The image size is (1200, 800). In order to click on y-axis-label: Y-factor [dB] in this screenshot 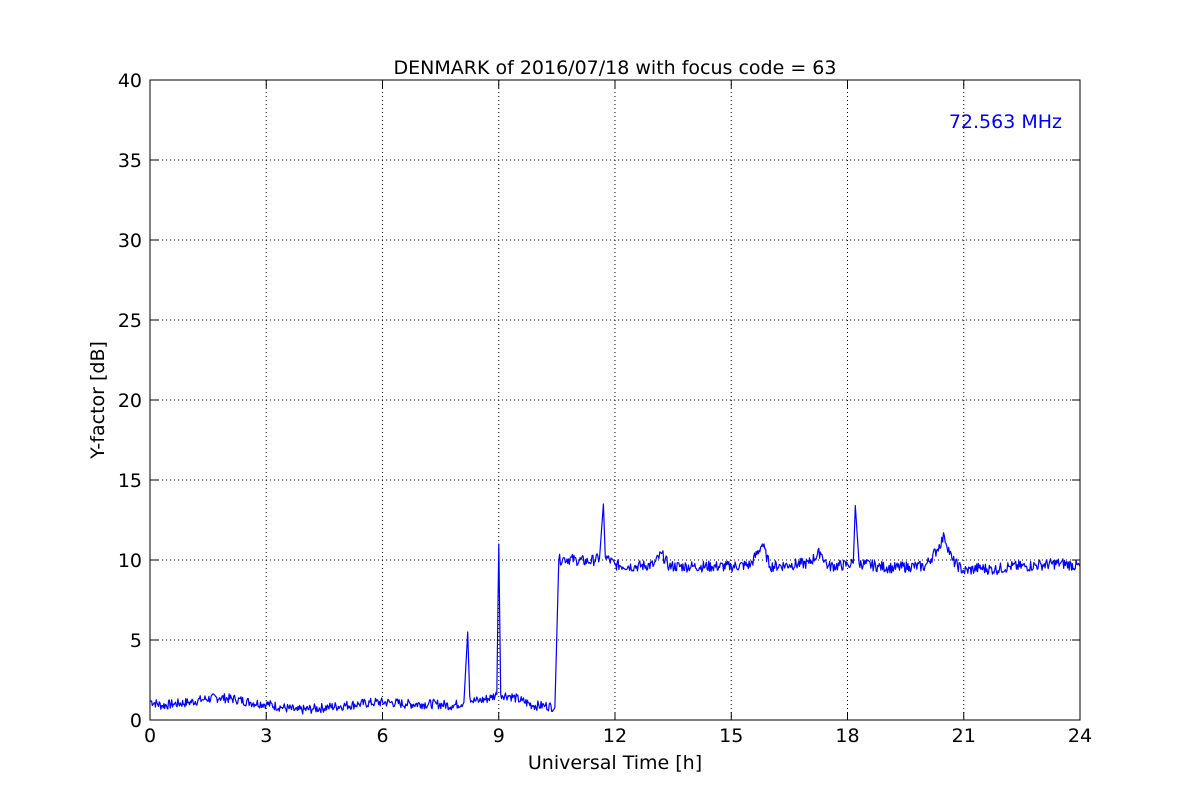, I will do `click(98, 400)`.